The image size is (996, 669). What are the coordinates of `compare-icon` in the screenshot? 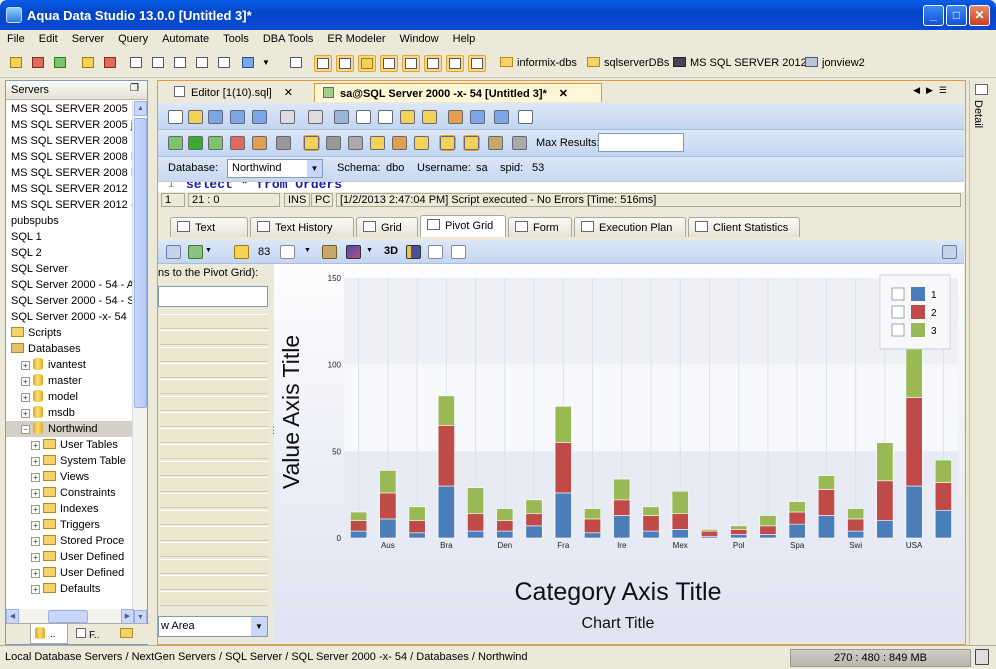 It's located at (203, 63).